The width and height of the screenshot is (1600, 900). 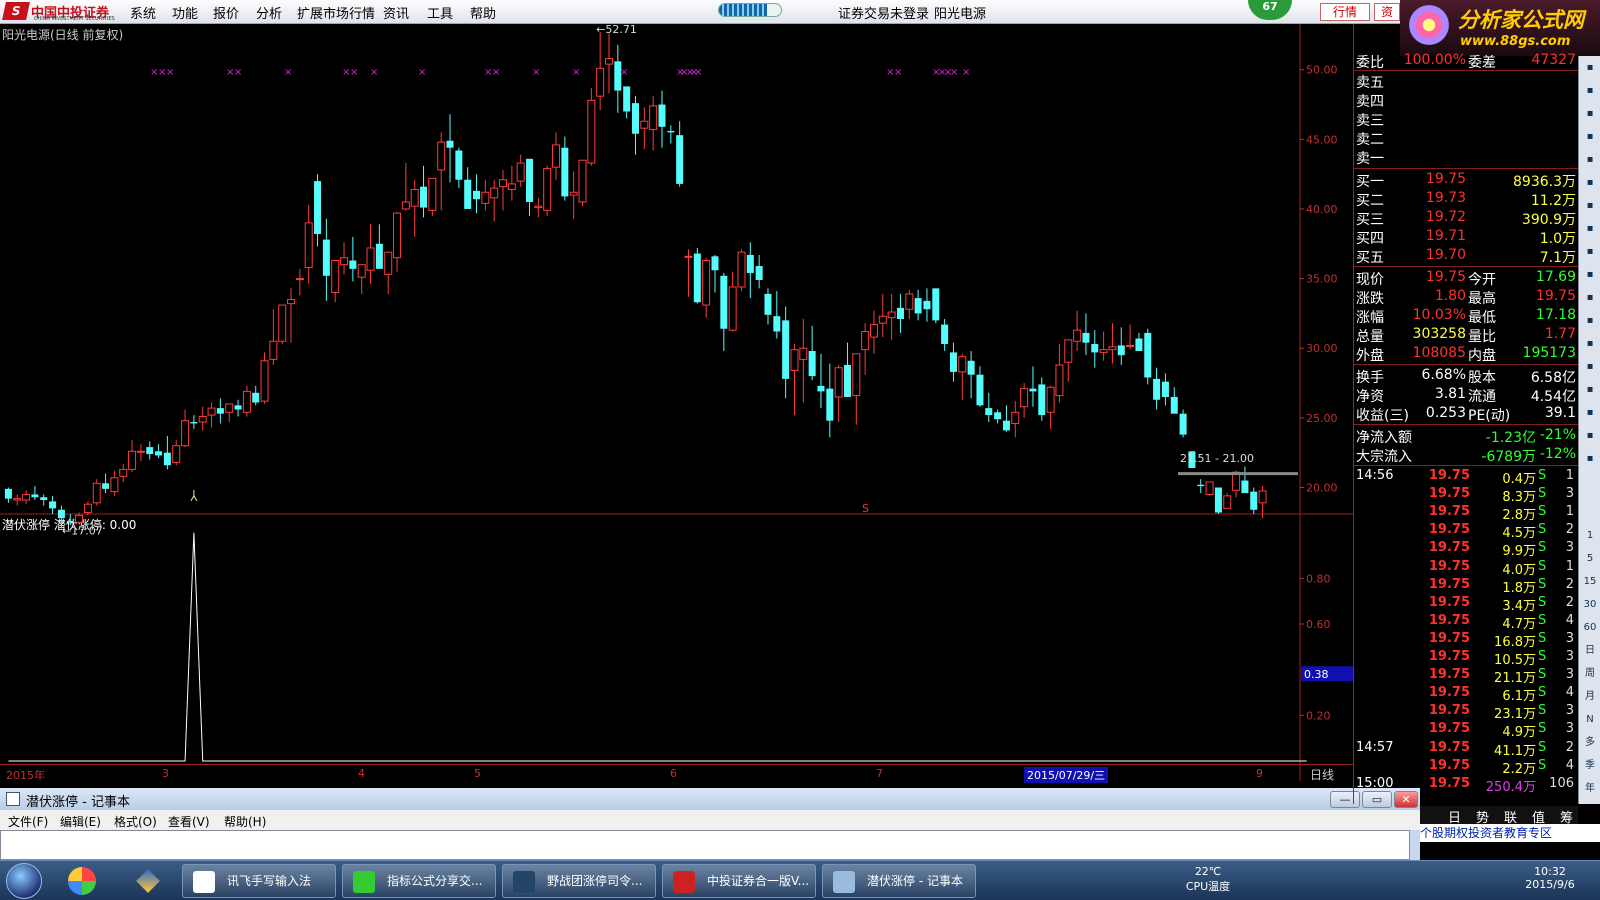 What do you see at coordinates (1510, 833) in the screenshot?
I see `info-bar: 个股期权投资者教育专区` at bounding box center [1510, 833].